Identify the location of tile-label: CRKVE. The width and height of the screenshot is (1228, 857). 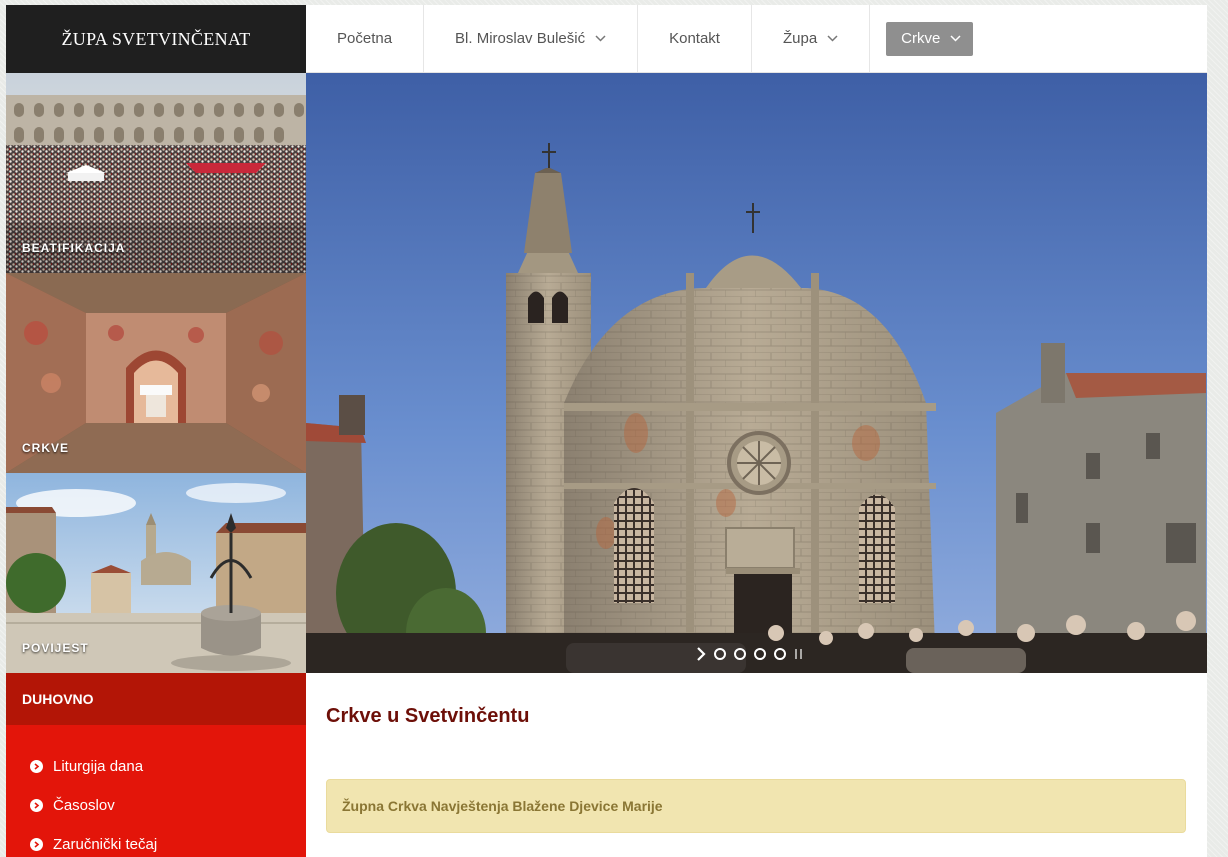
(46, 448).